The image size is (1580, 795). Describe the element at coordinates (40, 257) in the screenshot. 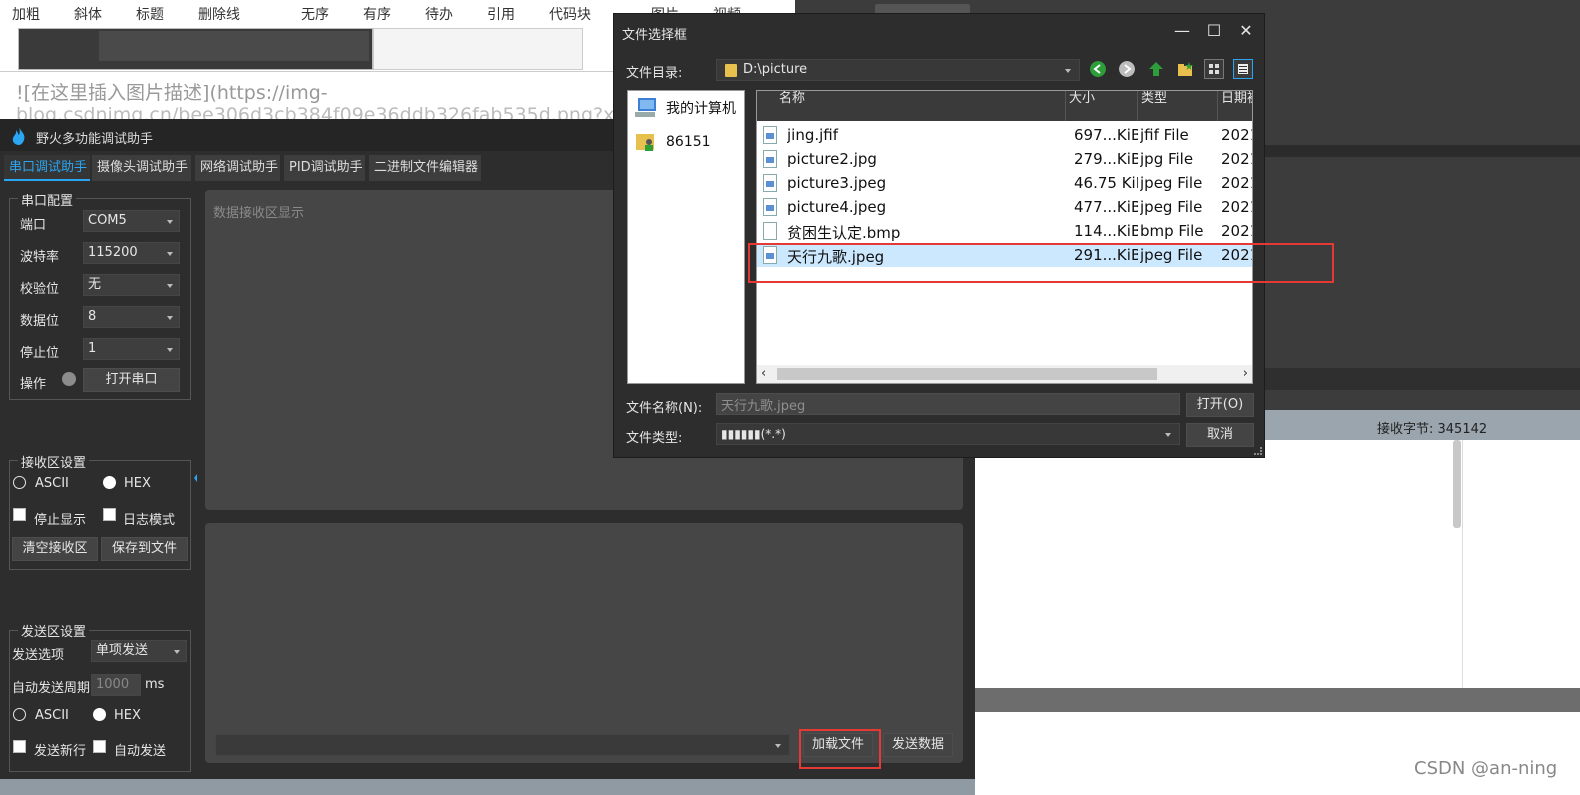

I see `baud-label: 波特率` at that location.